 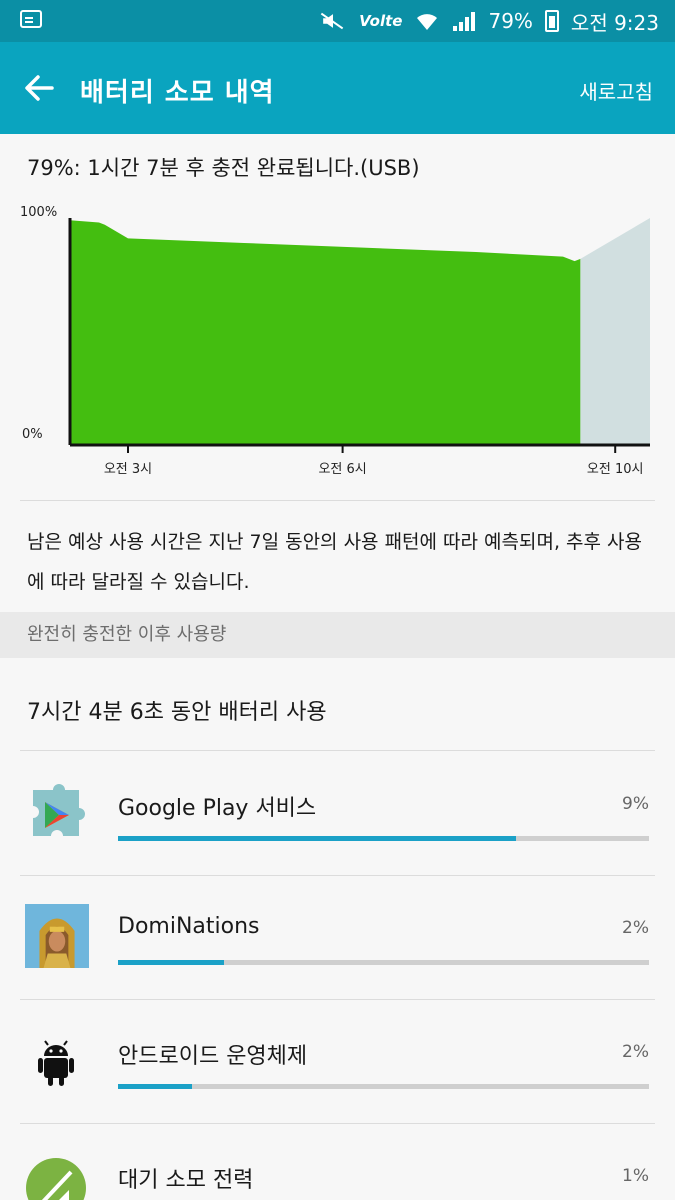 What do you see at coordinates (342, 469) in the screenshot?
I see `x-tick-label: 오전 6시` at bounding box center [342, 469].